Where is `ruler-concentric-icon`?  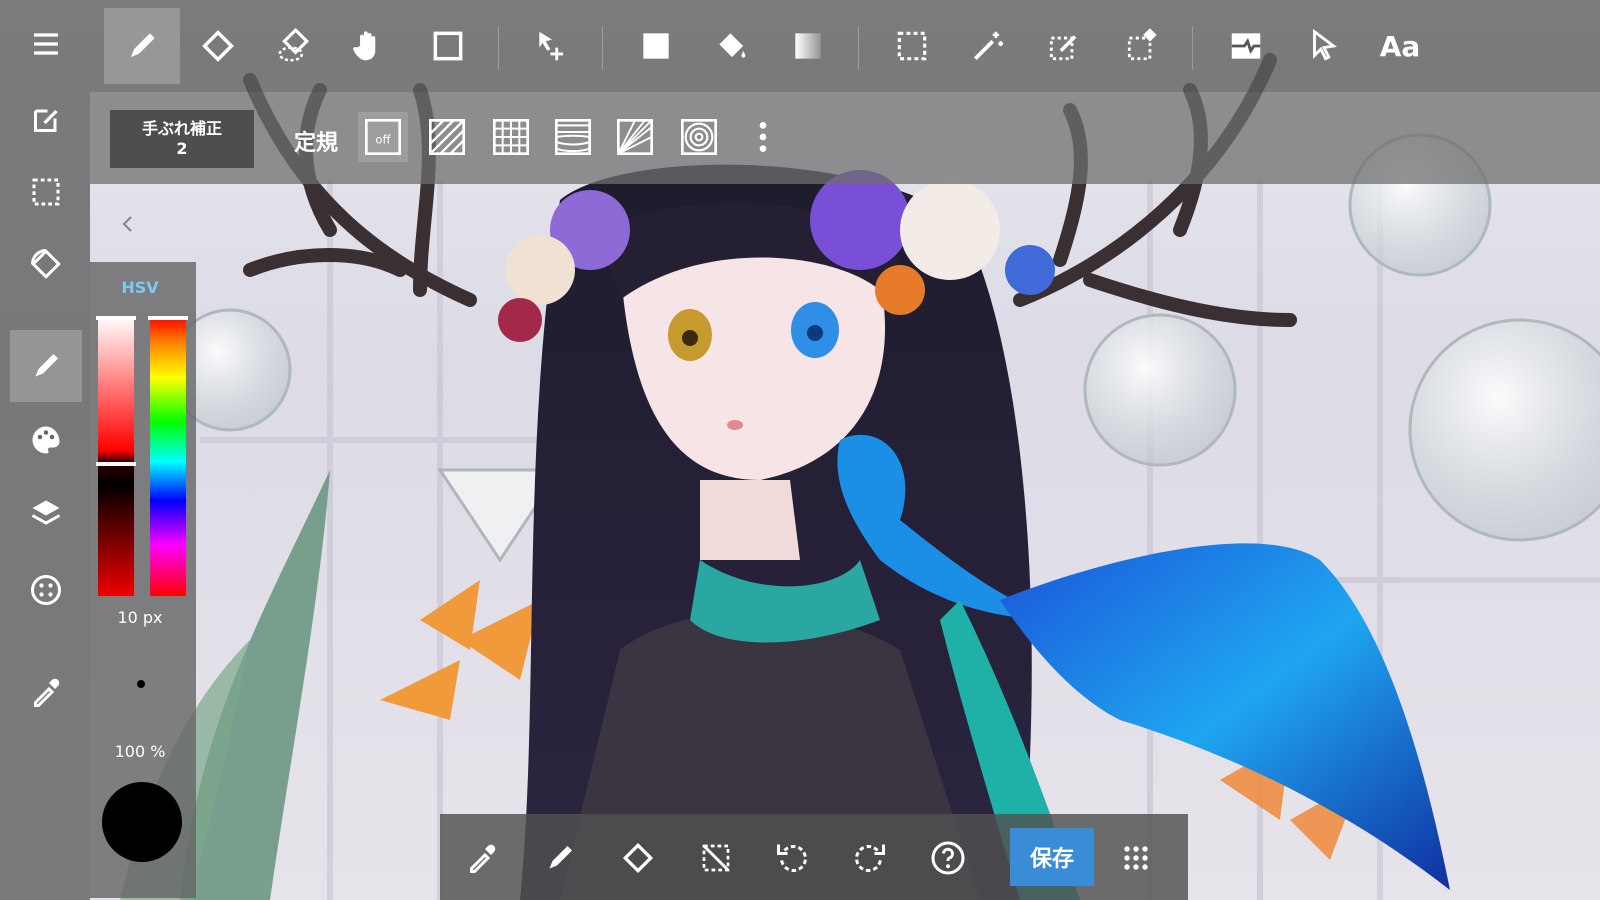
ruler-concentric-icon is located at coordinates (699, 137).